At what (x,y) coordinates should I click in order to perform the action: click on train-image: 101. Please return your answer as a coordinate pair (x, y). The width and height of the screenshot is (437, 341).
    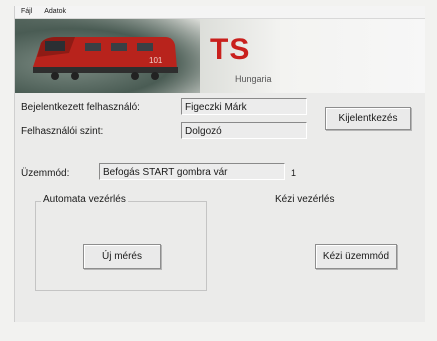
    Looking at the image, I should click on (107, 56).